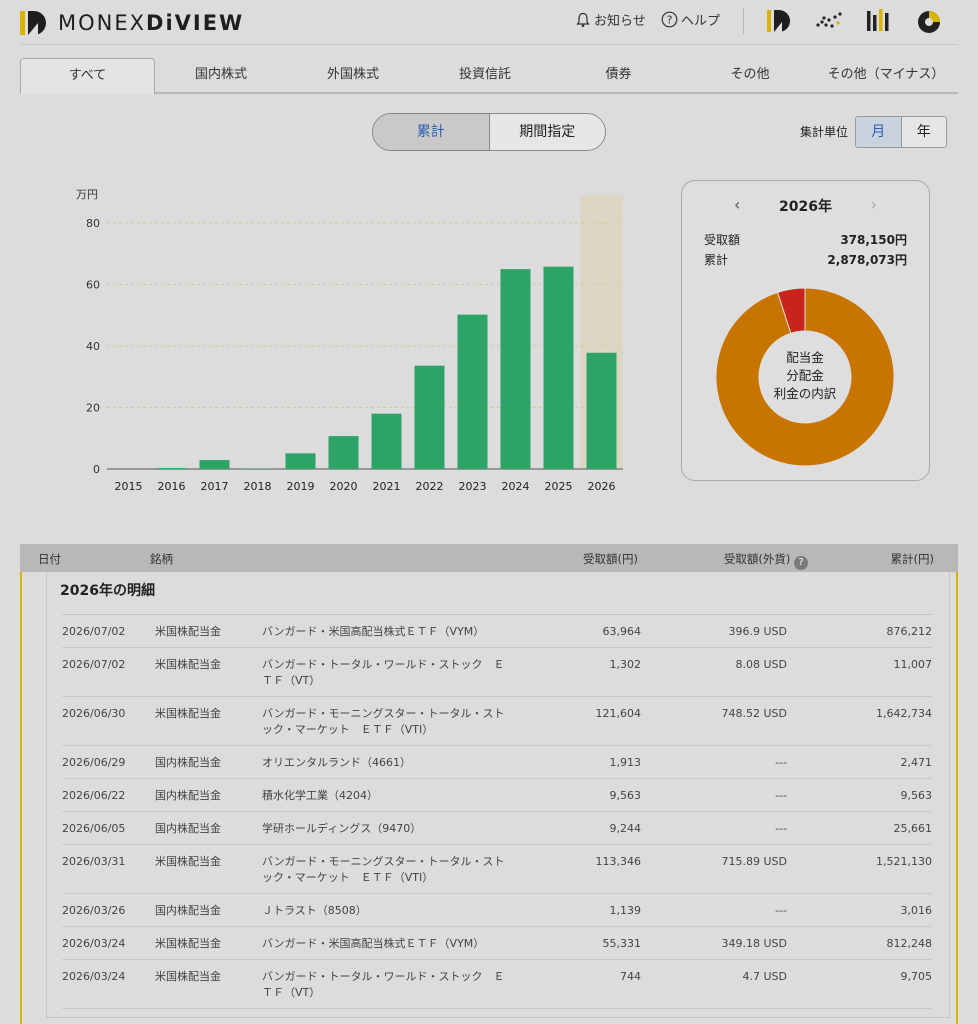 The image size is (978, 1024). Describe the element at coordinates (879, 21) in the screenshot. I see `bars-icon` at that location.